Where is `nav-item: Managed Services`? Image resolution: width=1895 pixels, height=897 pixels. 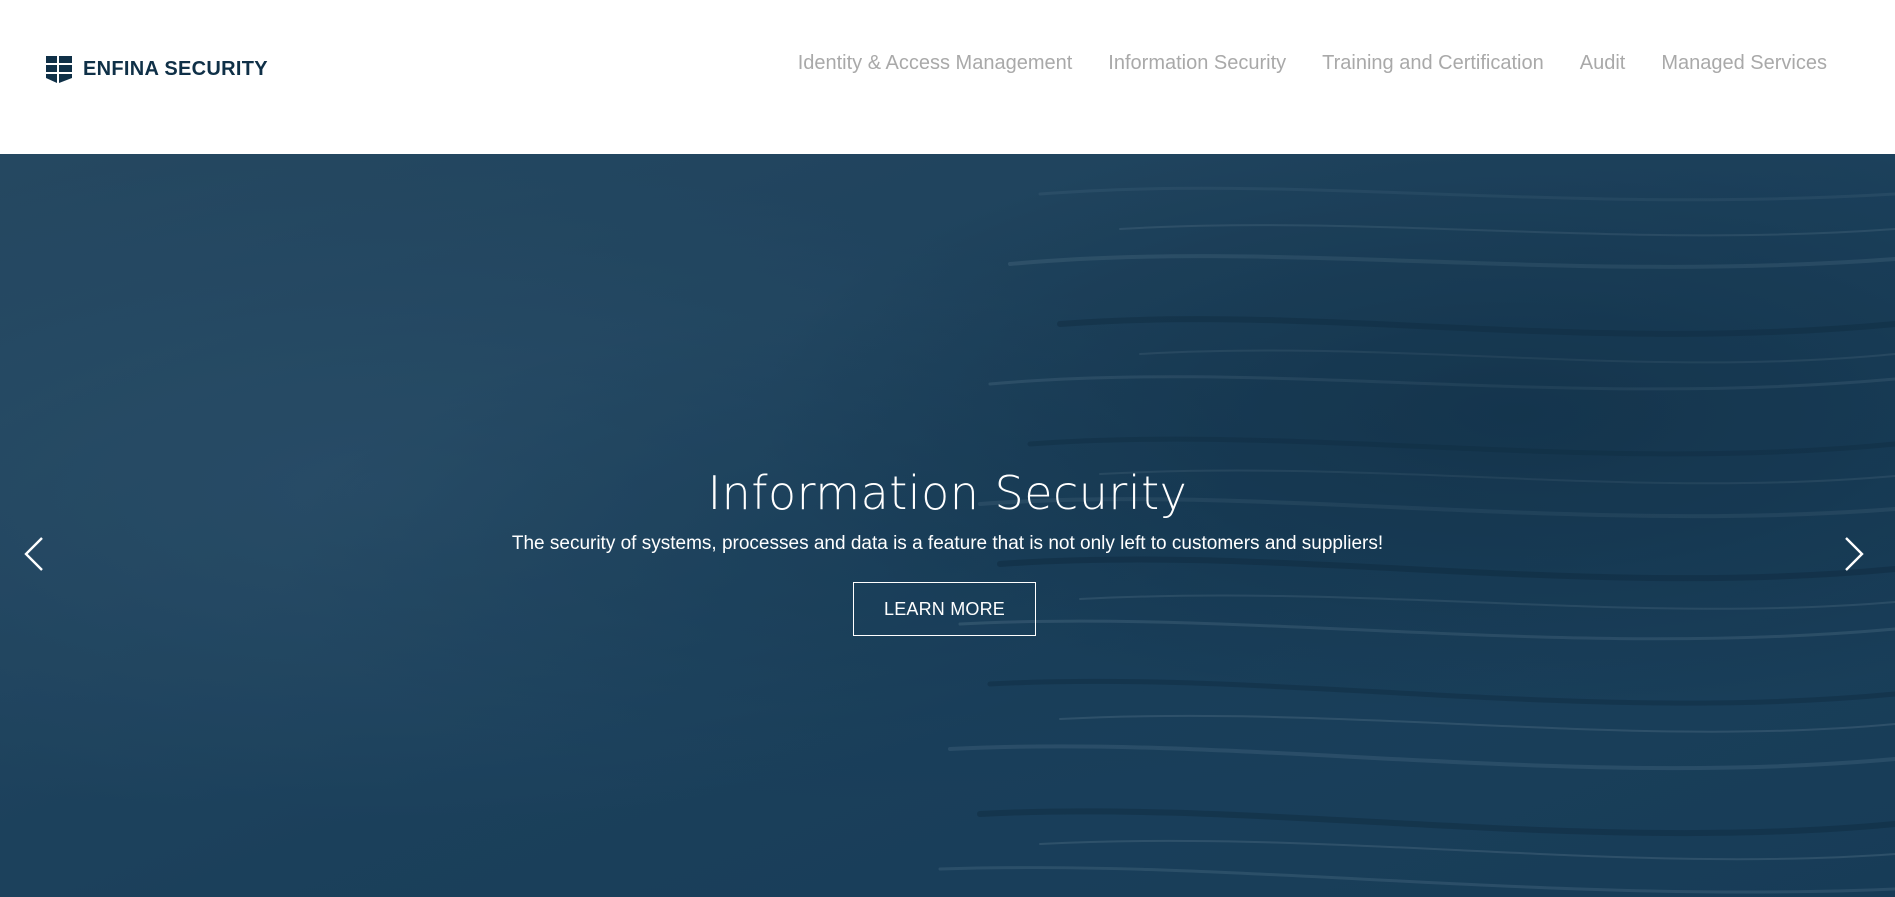 nav-item: Managed Services is located at coordinates (1744, 63).